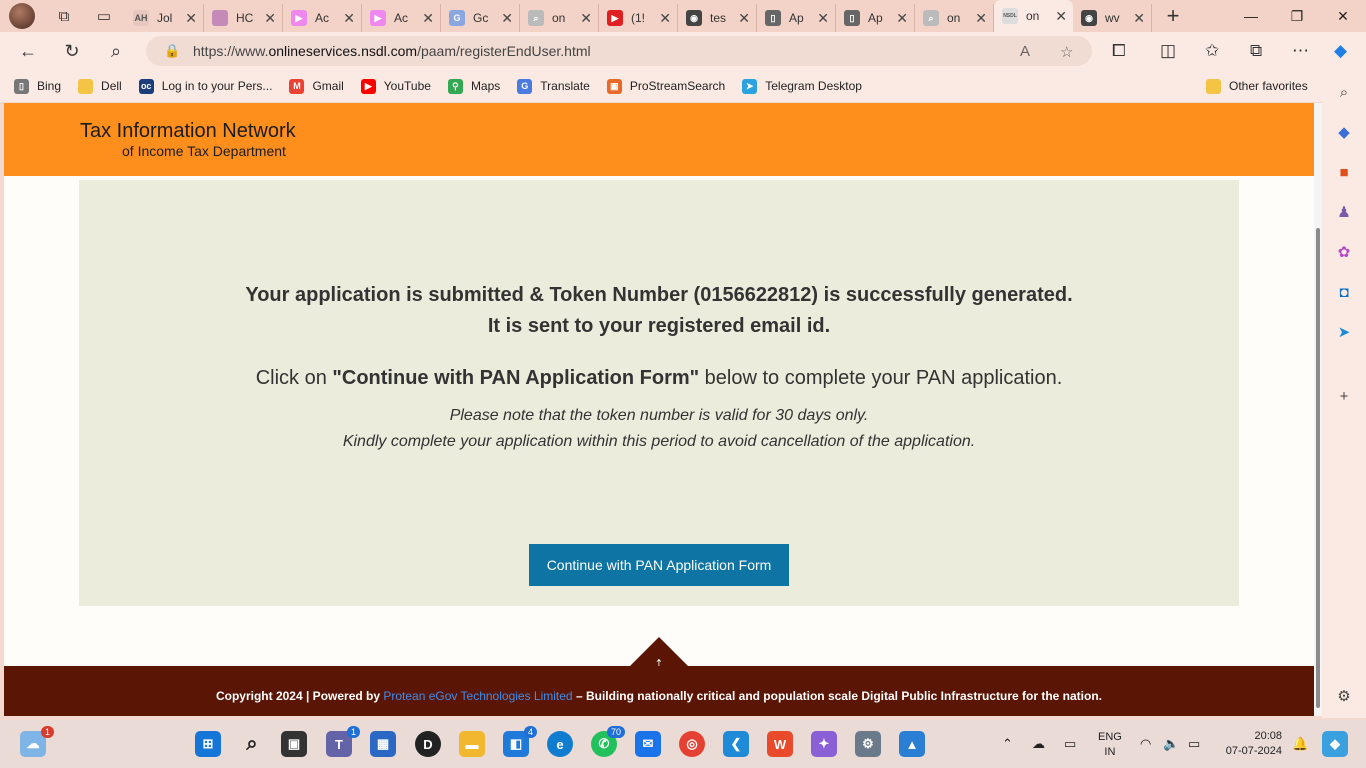  I want to click on onedrive-icon: ☁, so click(1038, 744).